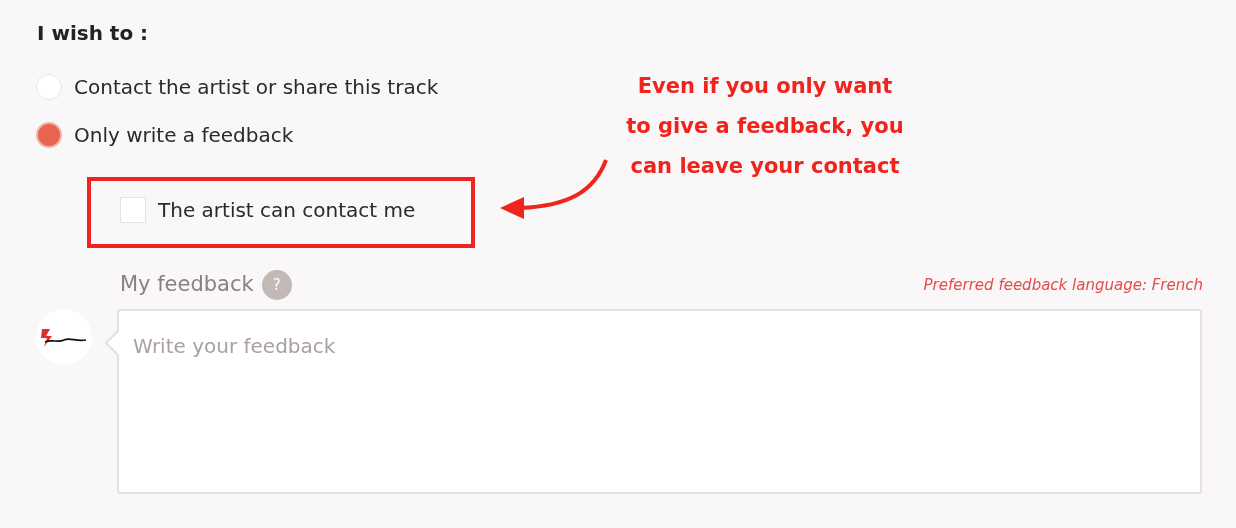 The image size is (1236, 528). I want to click on speech-pointer, so click(111, 343).